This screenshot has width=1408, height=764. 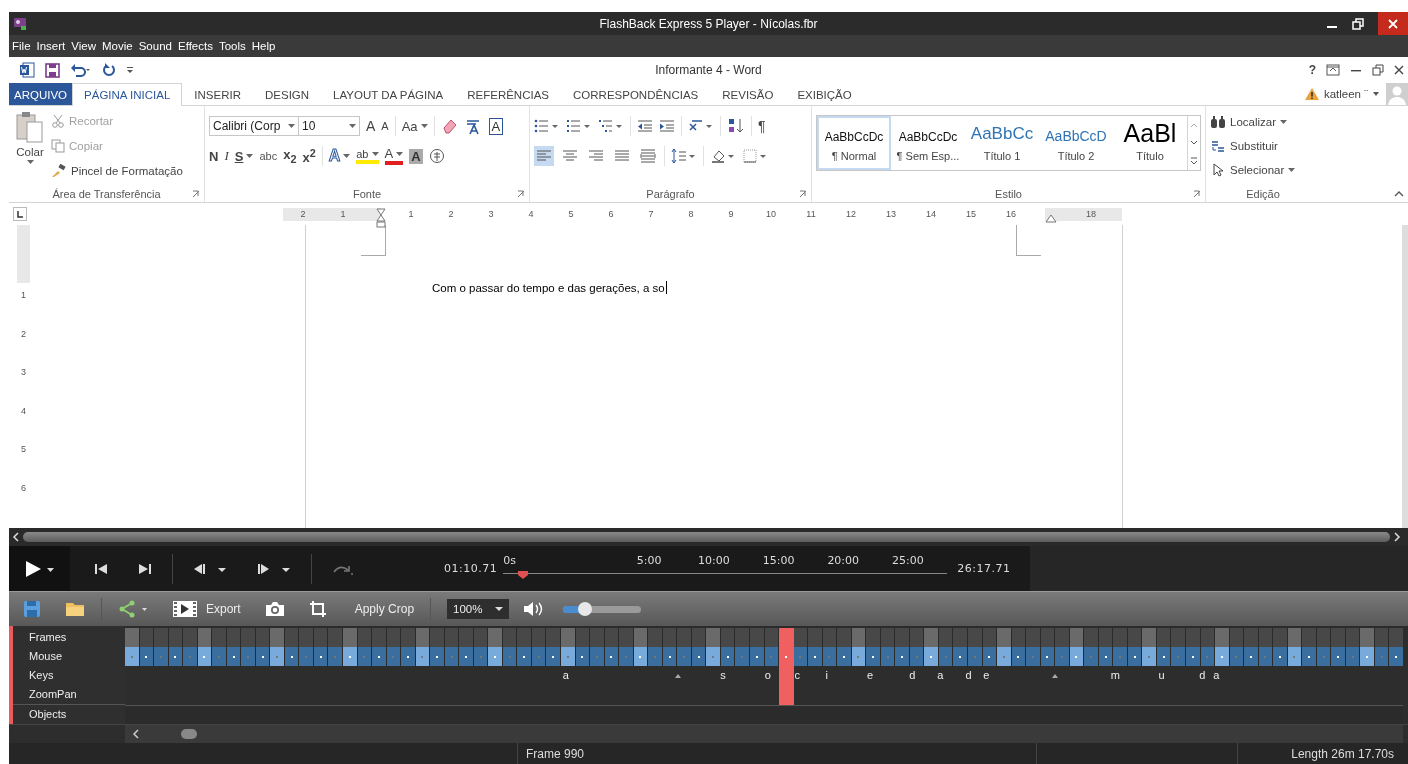 I want to click on ribbon-tab: DESIGN, so click(x=287, y=94).